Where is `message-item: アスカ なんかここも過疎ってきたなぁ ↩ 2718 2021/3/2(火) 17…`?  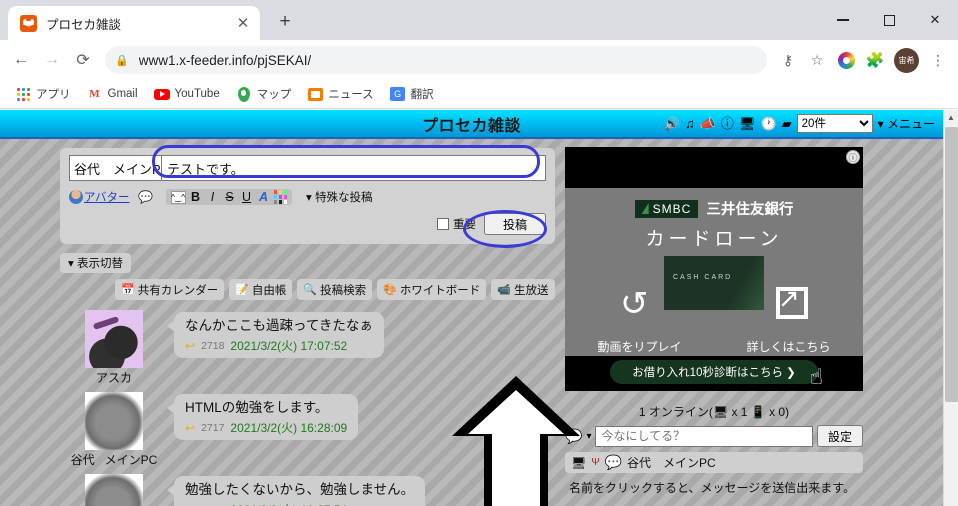
message-item: アスカ なんかここも過疎ってきたなぁ ↩ 2718 2021/3/2(火) 17… is located at coordinates (307, 348).